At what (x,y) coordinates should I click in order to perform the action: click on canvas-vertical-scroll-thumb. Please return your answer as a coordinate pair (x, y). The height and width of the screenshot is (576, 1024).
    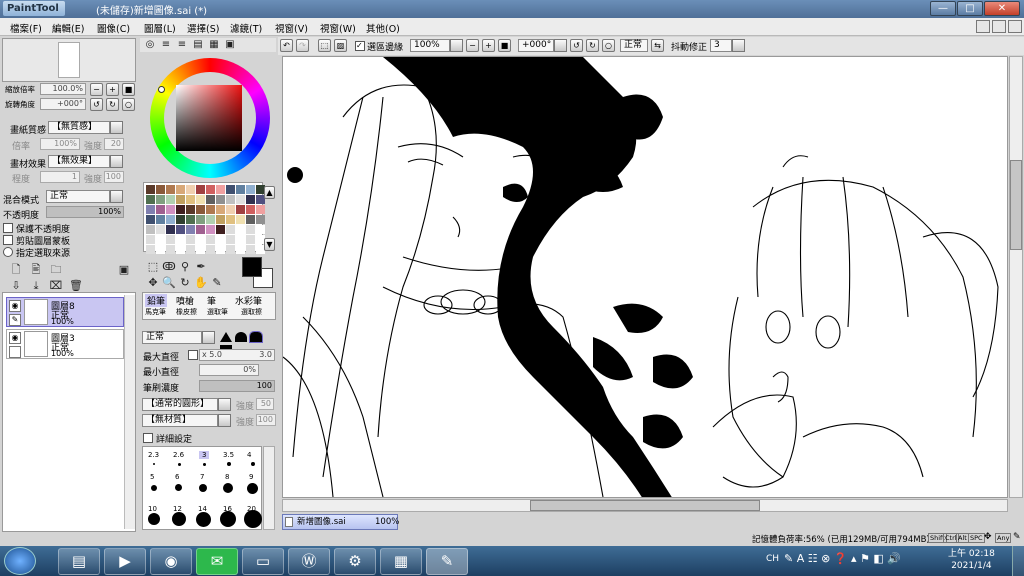
    Looking at the image, I should click on (1016, 205).